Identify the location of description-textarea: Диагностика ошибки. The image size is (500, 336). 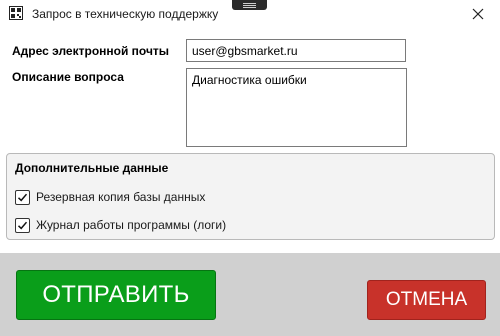
(296, 107).